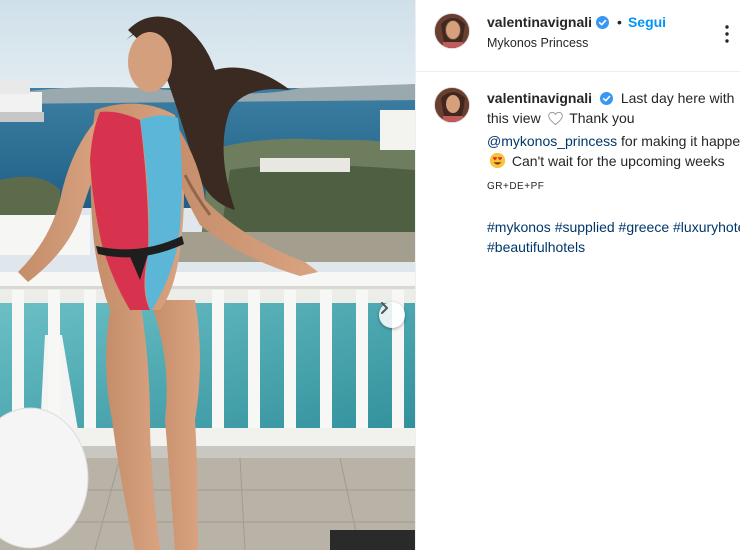 This screenshot has height=550, width=740. What do you see at coordinates (536, 247) in the screenshot?
I see `hashtag-link: #beautifulhotels` at bounding box center [536, 247].